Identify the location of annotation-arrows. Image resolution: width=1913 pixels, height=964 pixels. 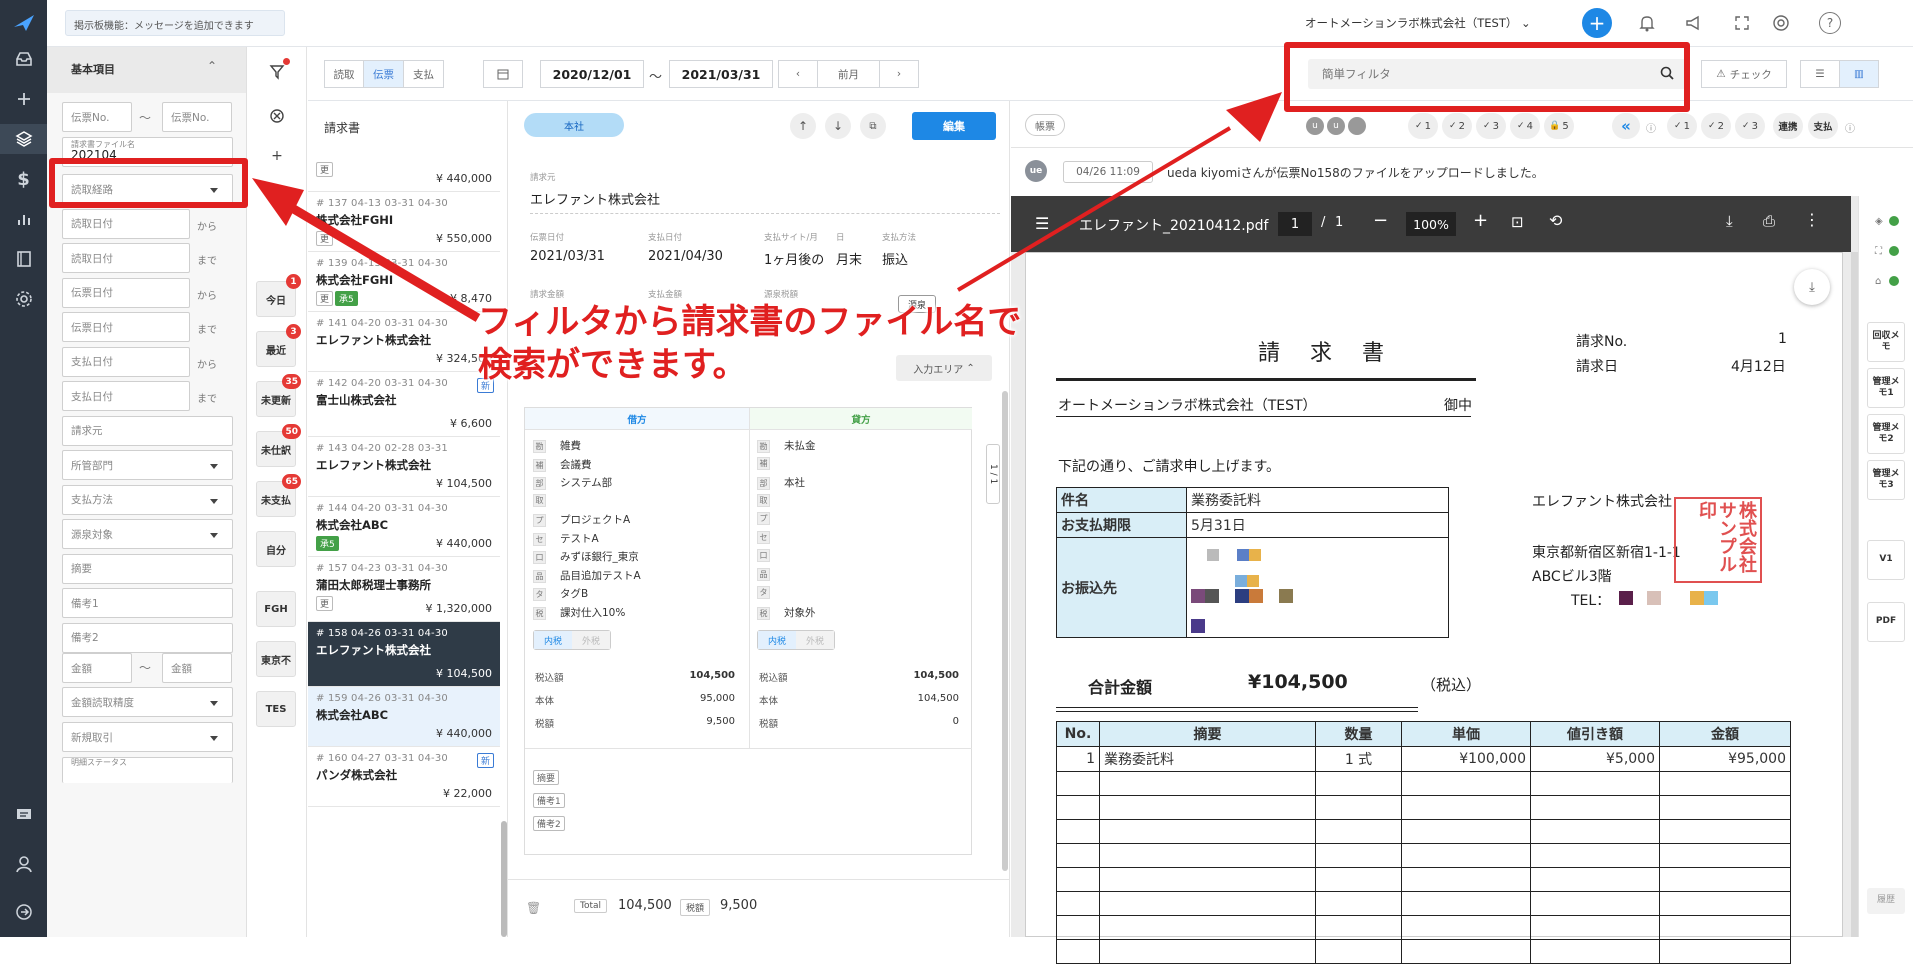
(767, 207).